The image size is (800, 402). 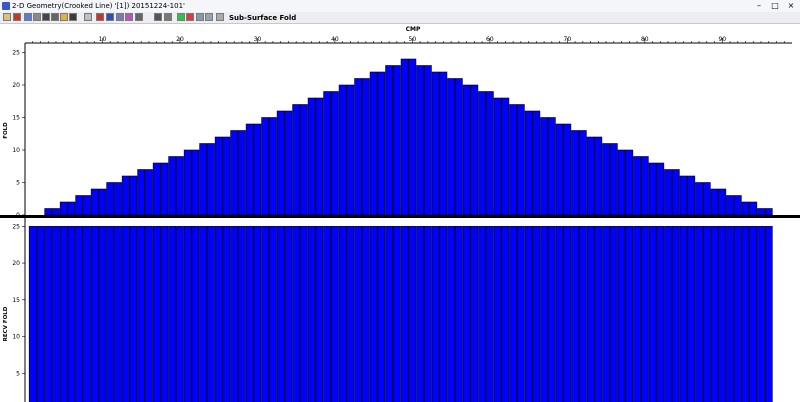 I want to click on window-icon, so click(x=209, y=17).